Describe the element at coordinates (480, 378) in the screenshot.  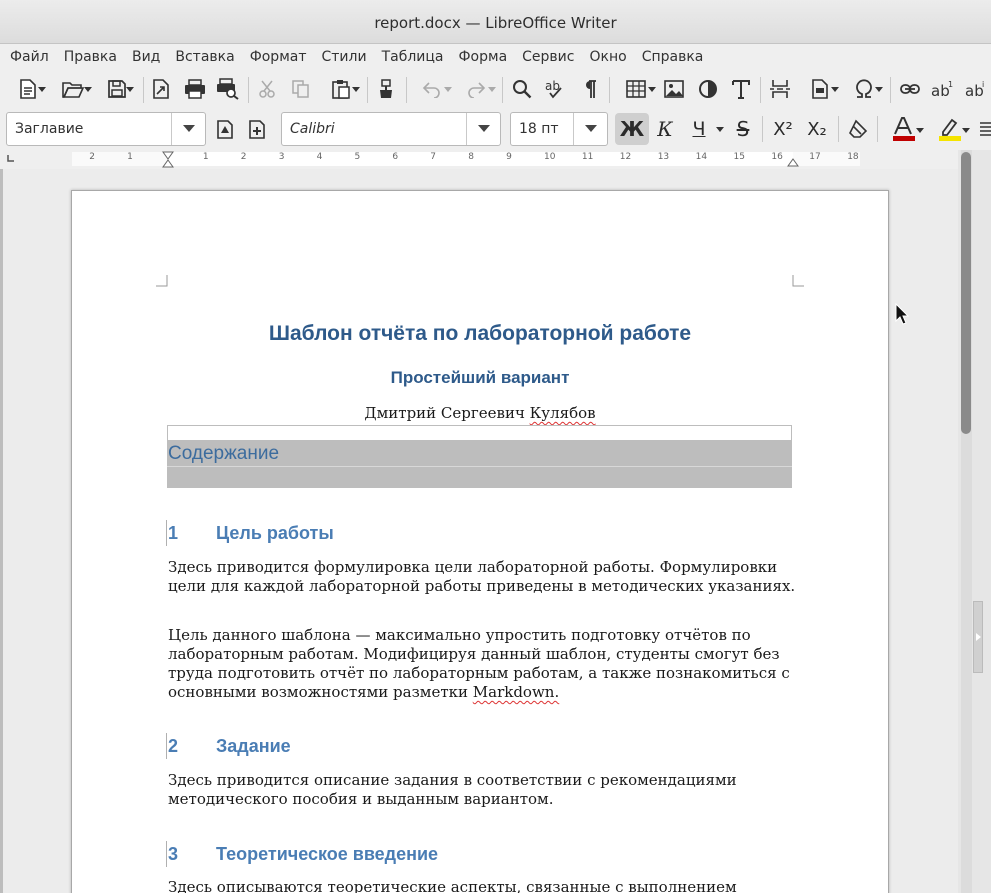
I see `document-subtitle: Простейший вариант` at that location.